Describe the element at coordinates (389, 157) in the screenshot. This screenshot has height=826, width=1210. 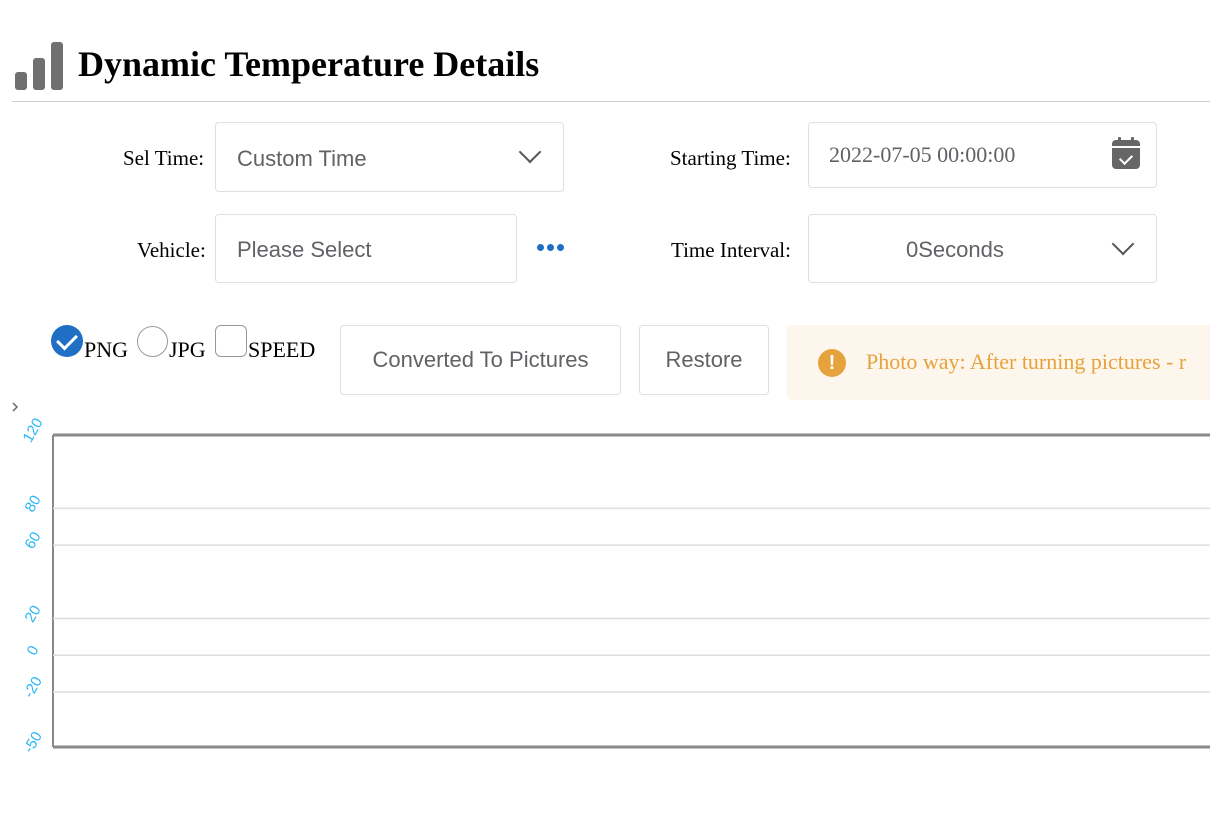
I see `sel-time-select: Custom Time` at that location.